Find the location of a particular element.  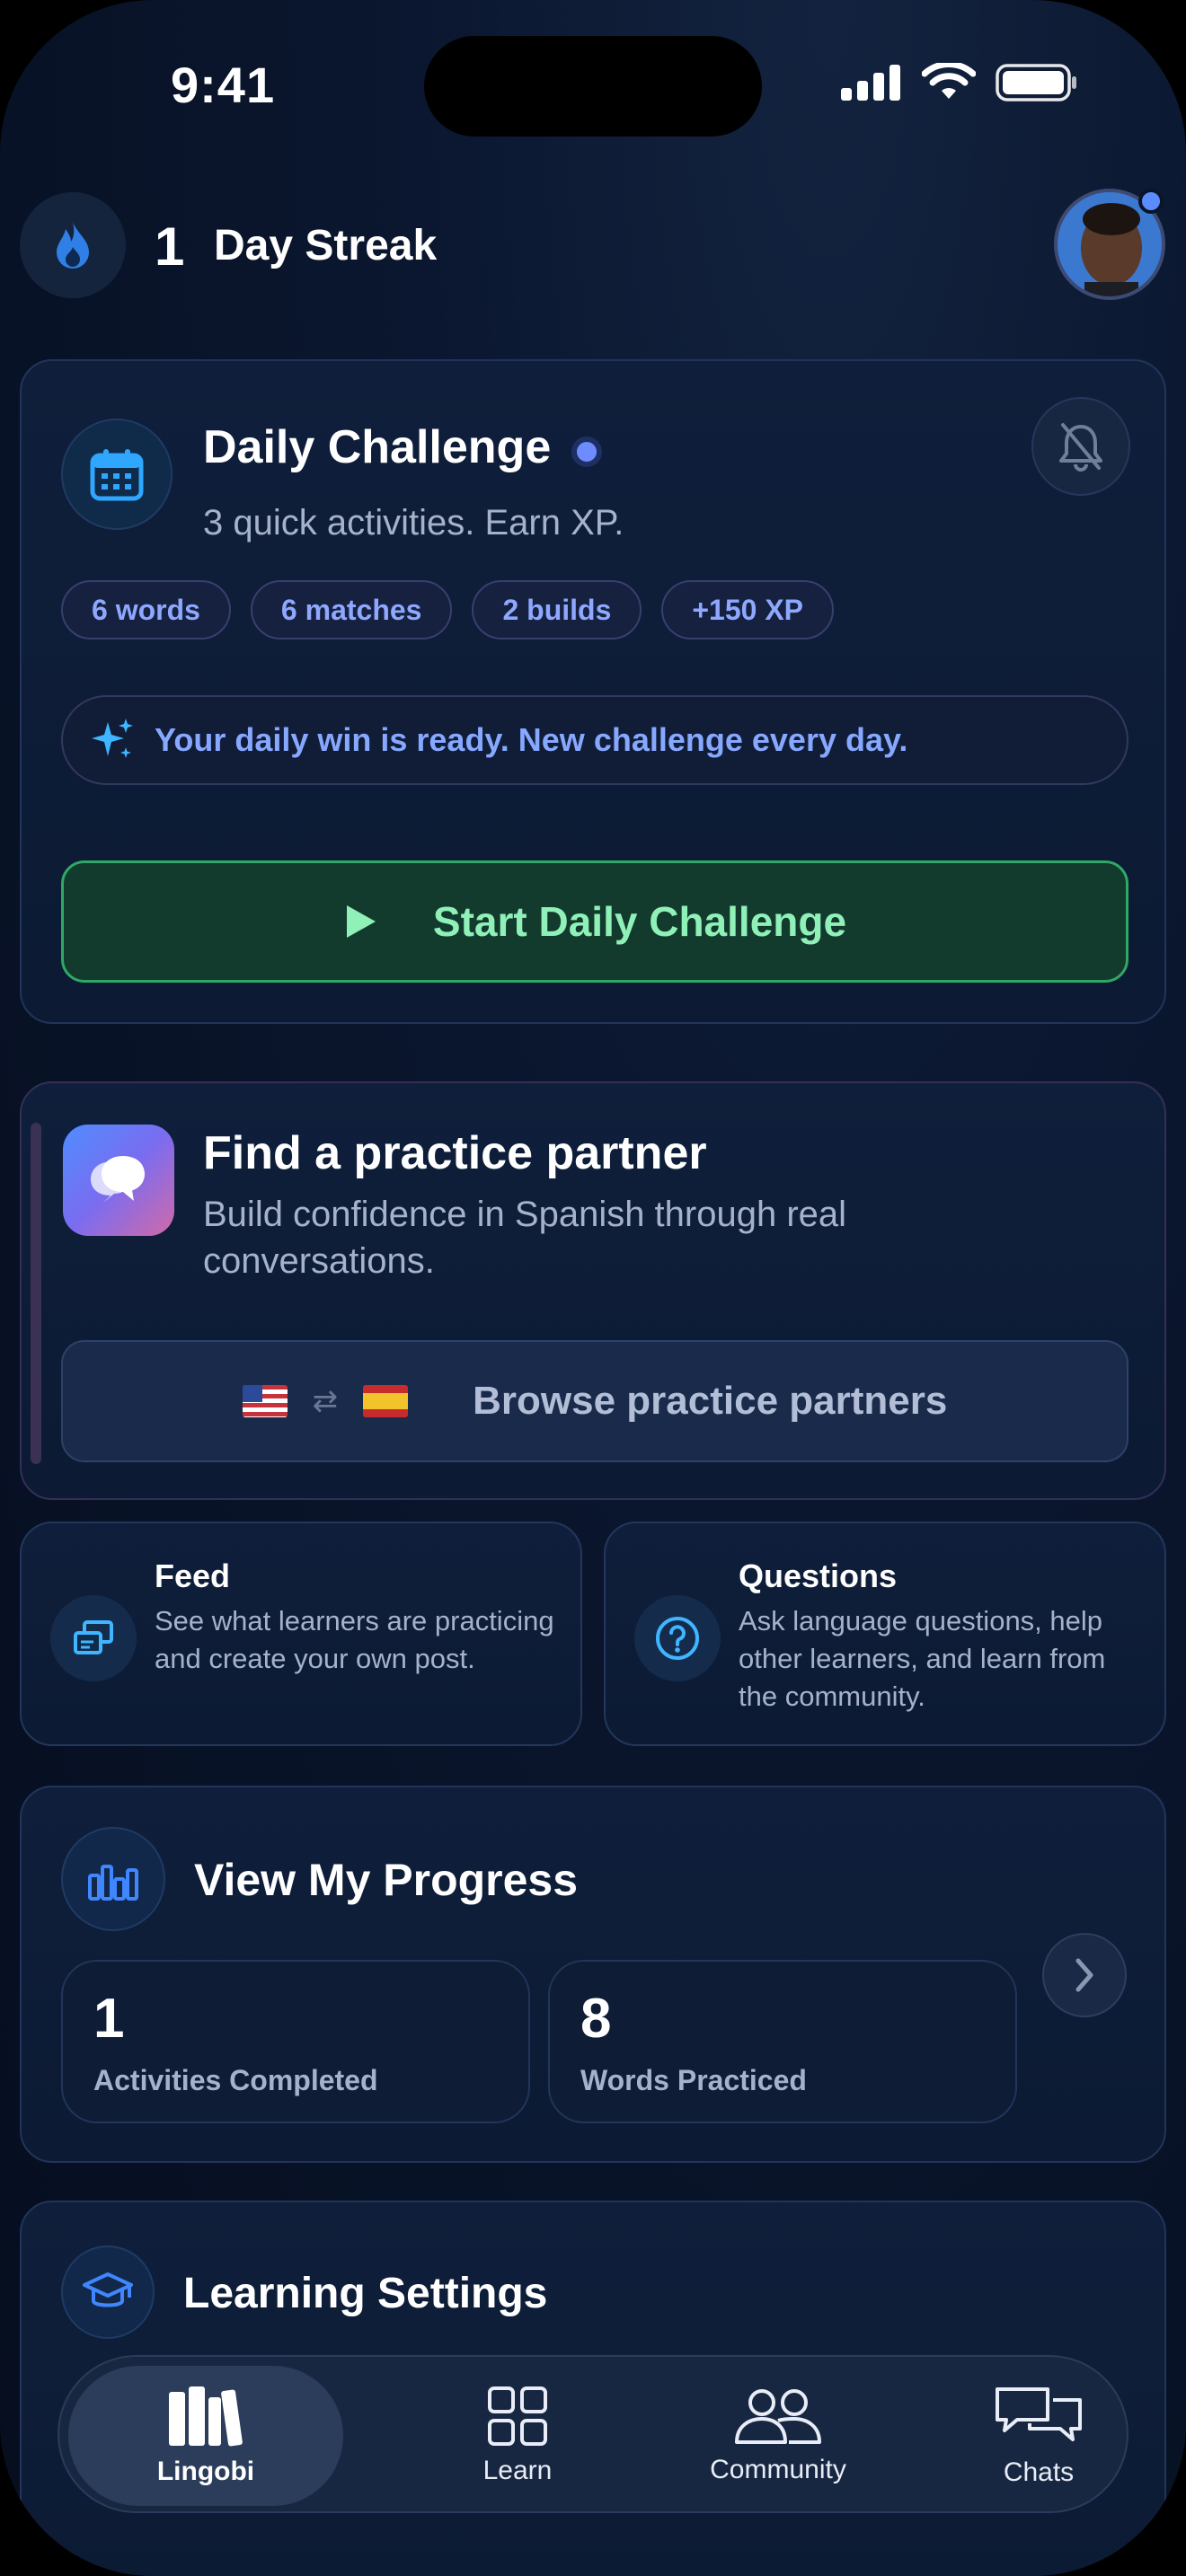

bar-chart-icon is located at coordinates (113, 1879).